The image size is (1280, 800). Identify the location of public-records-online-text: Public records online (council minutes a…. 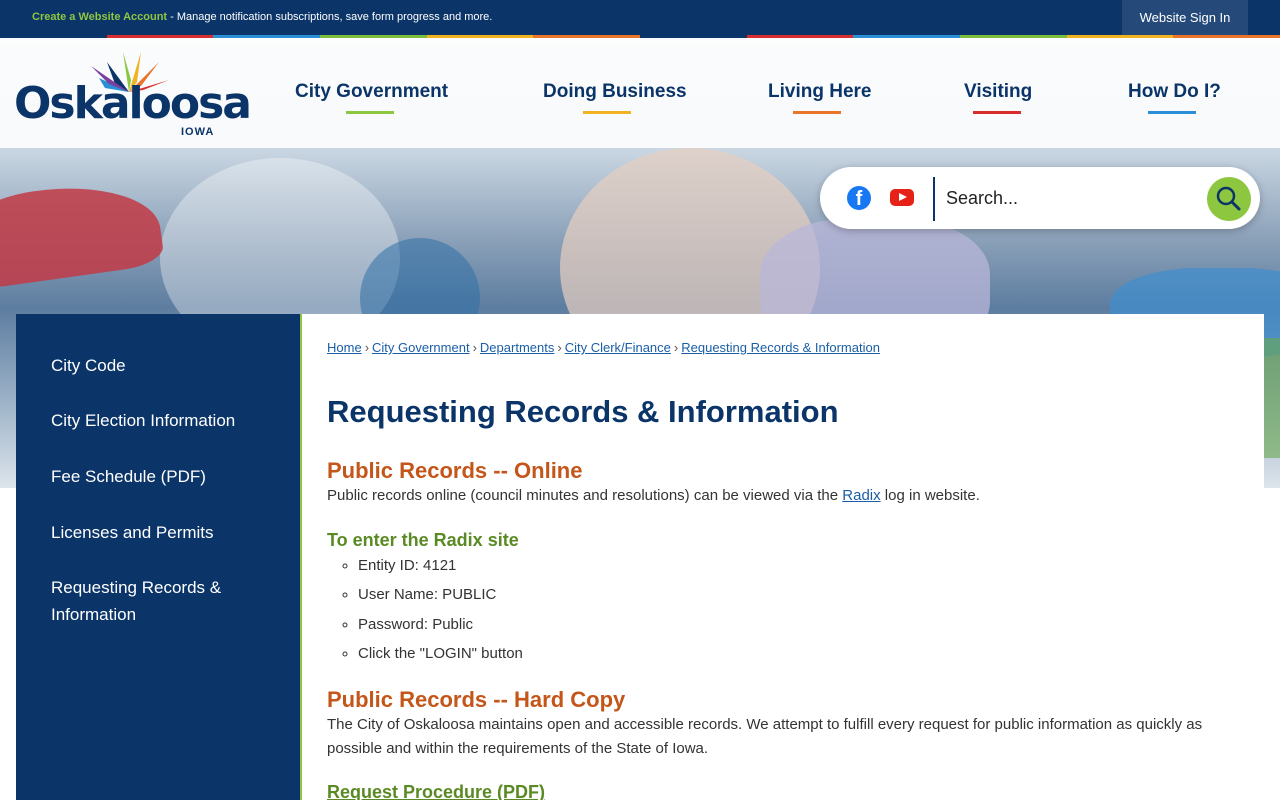
(782, 496).